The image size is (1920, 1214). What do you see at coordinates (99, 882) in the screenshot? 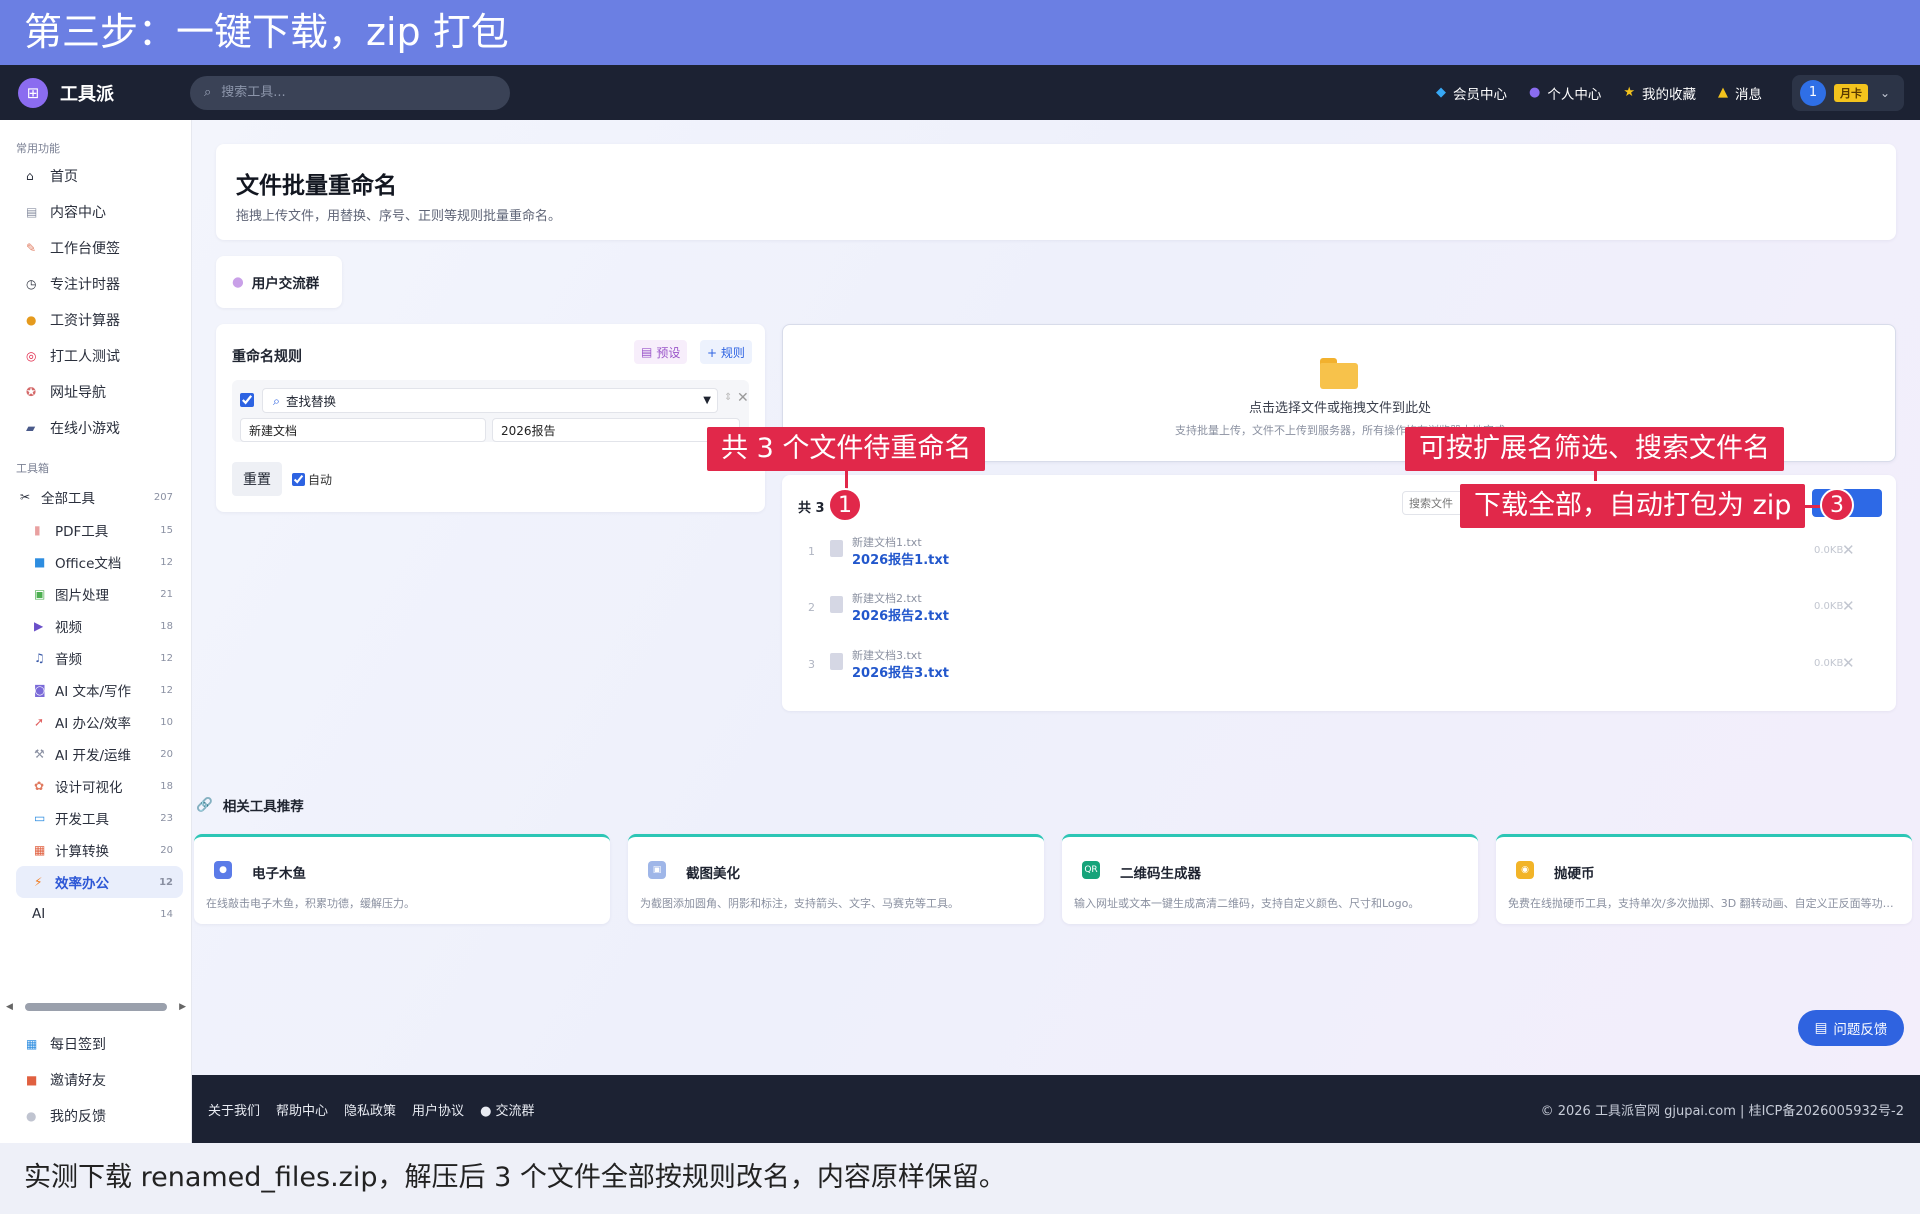
I see `sidebar-item-efficiency: ⚡ 效率办公 12` at bounding box center [99, 882].